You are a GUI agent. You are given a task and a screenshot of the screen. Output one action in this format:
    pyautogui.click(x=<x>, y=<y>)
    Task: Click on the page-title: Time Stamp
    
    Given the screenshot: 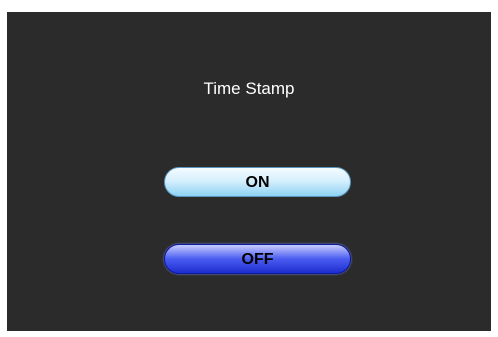 What is the action you would take?
    pyautogui.click(x=249, y=88)
    